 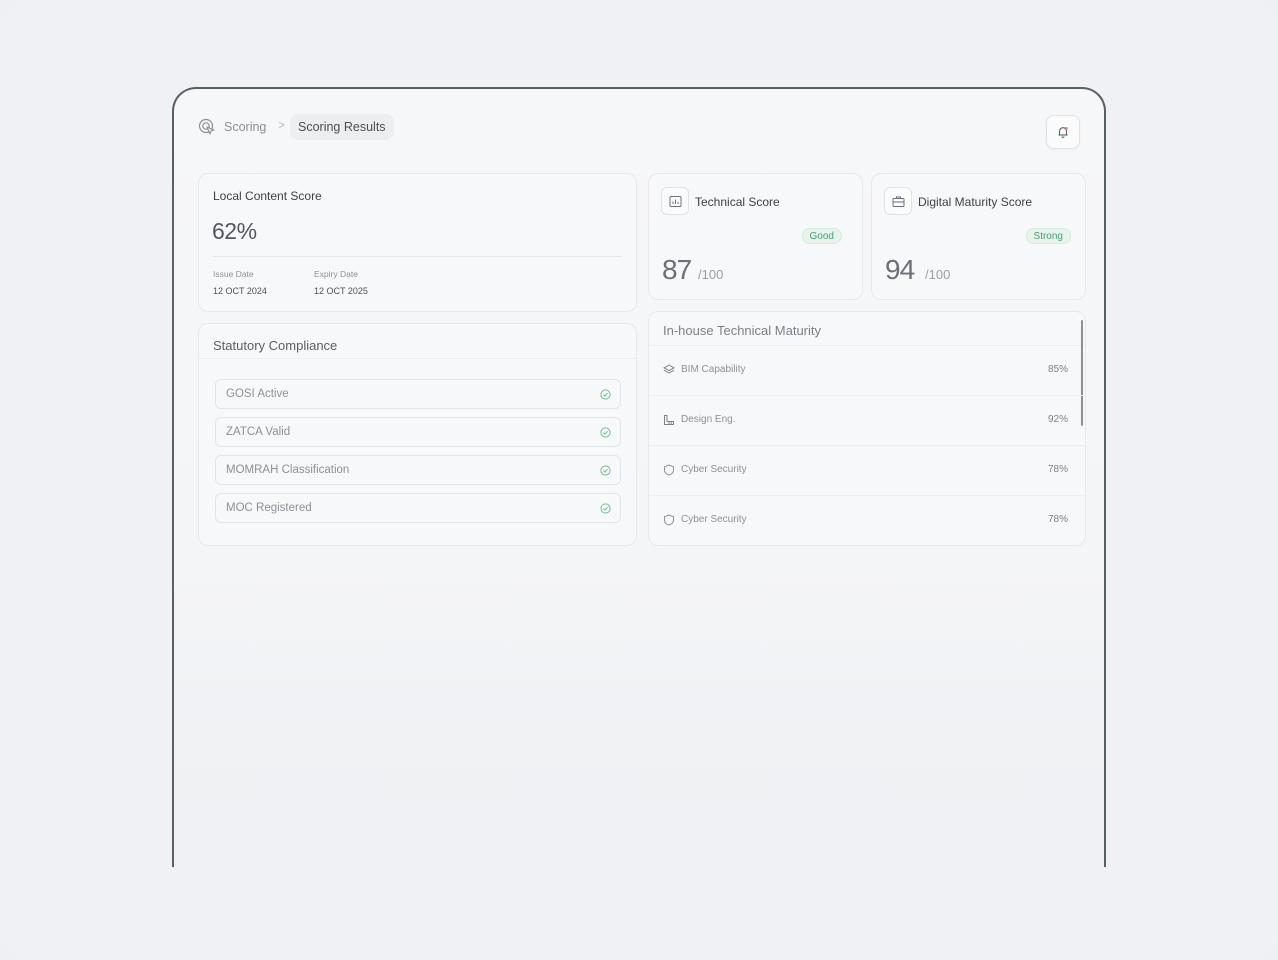 What do you see at coordinates (677, 269) in the screenshot?
I see `technical-score-value: 87` at bounding box center [677, 269].